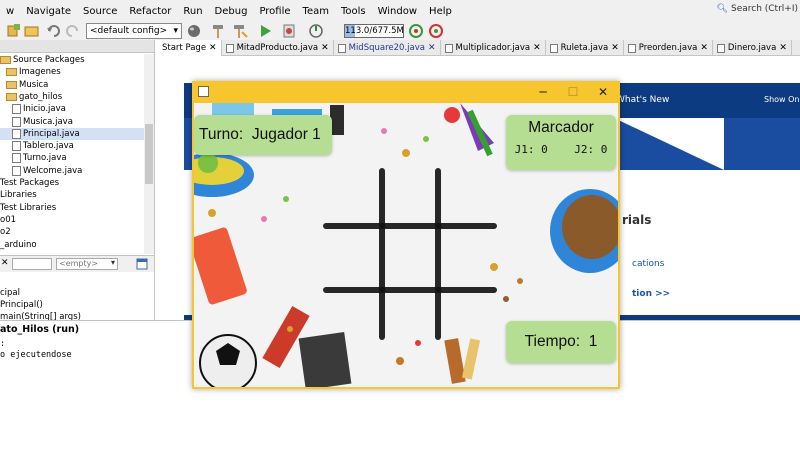 The width and height of the screenshot is (800, 463). I want to click on tree-item-label: Turno.java, so click(45, 158).